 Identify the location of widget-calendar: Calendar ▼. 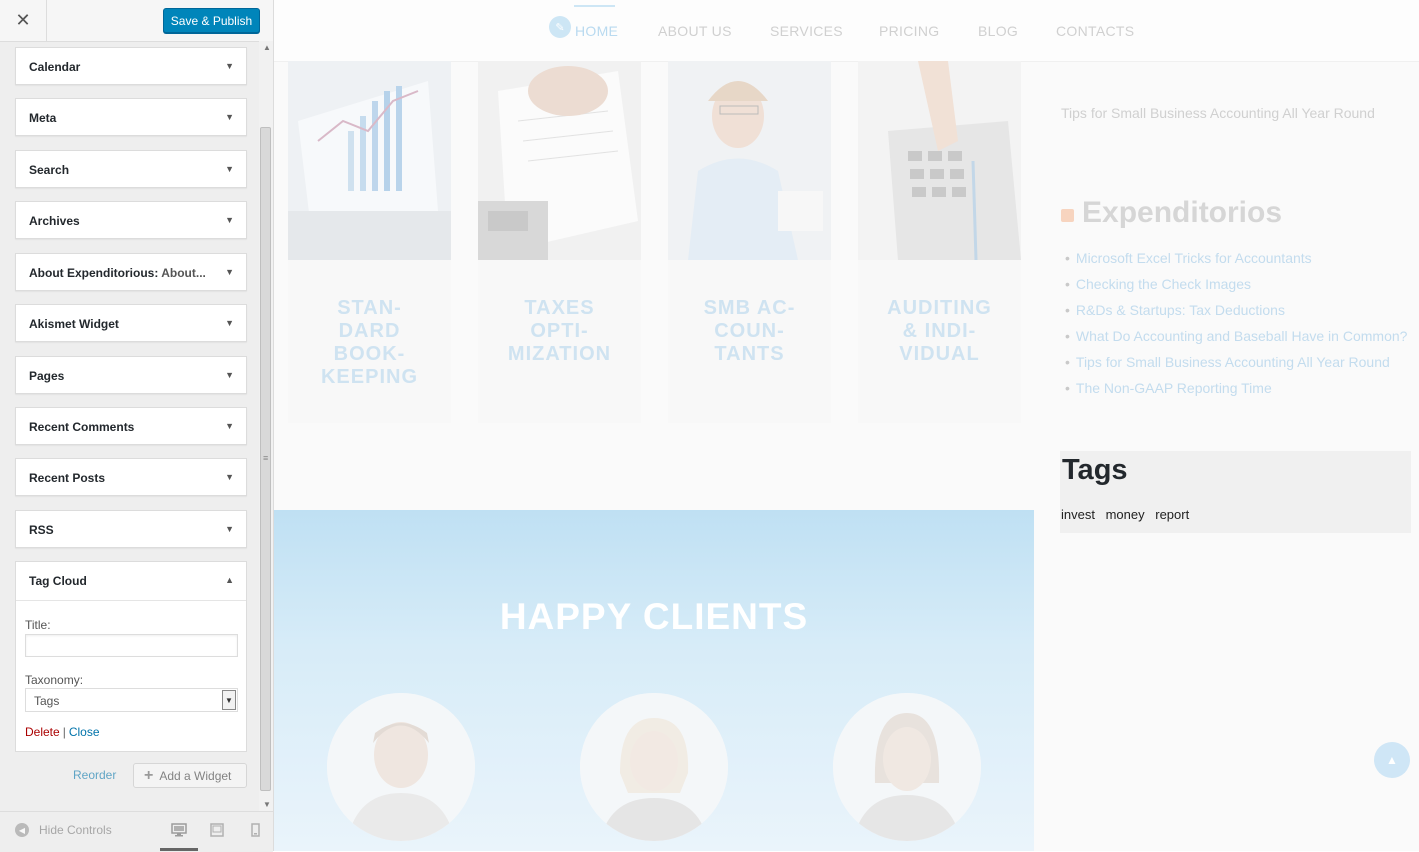
(131, 66).